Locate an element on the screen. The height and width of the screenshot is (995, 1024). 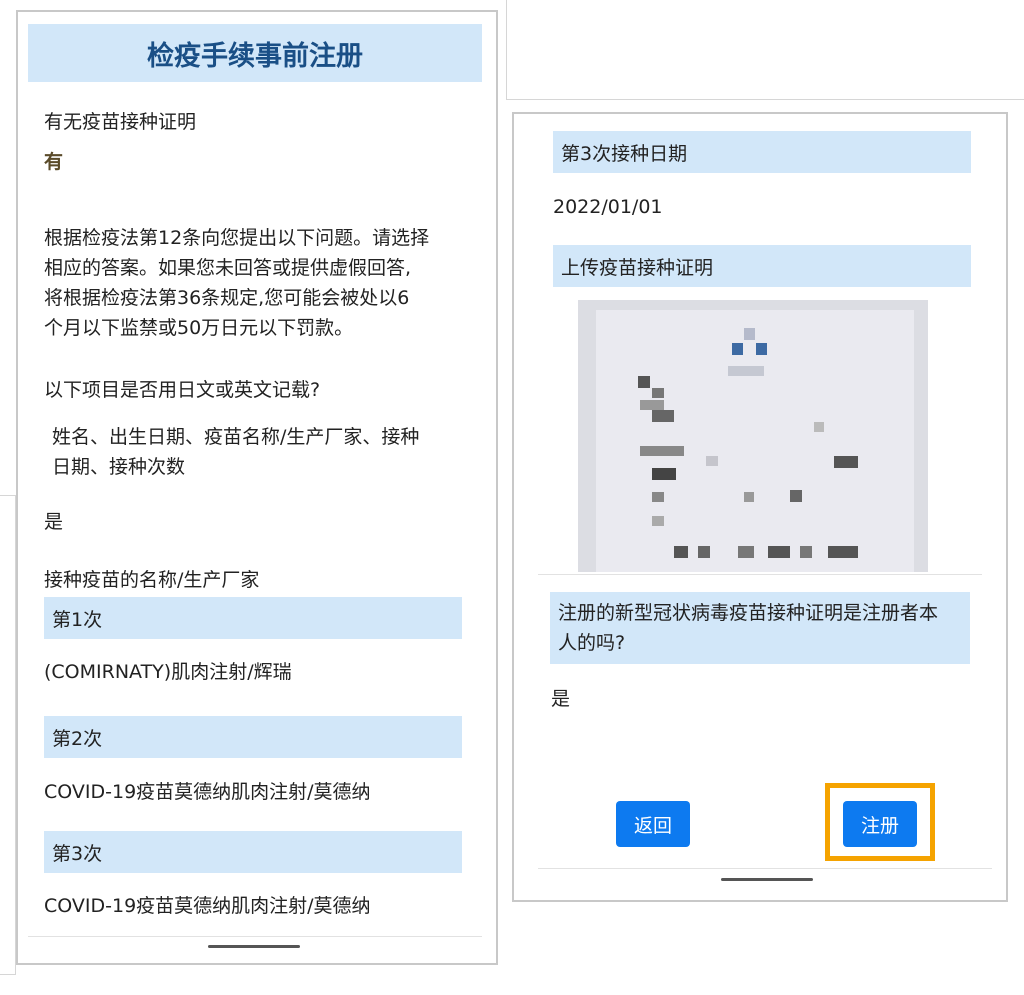
self-cert-answer: 是 is located at coordinates (561, 699).